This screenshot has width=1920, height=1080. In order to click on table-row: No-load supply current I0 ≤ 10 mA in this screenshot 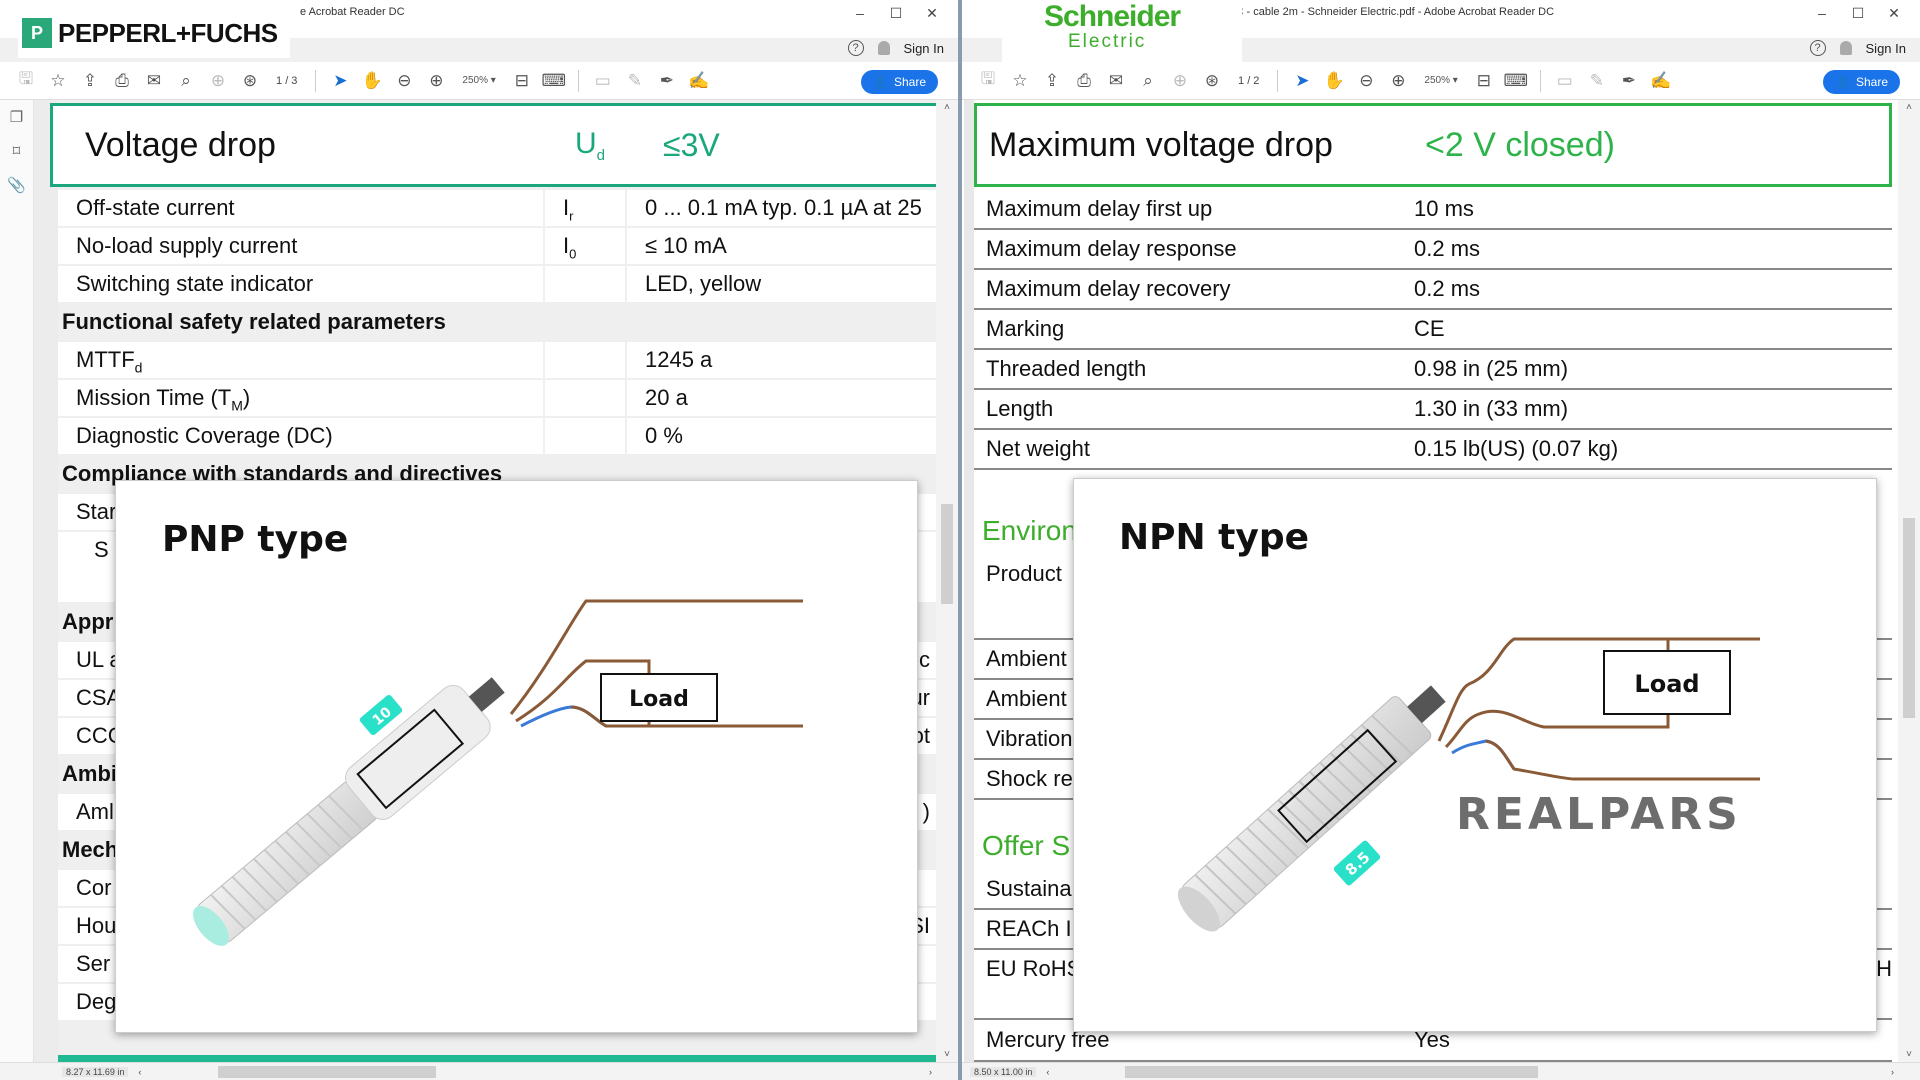, I will do `click(497, 246)`.